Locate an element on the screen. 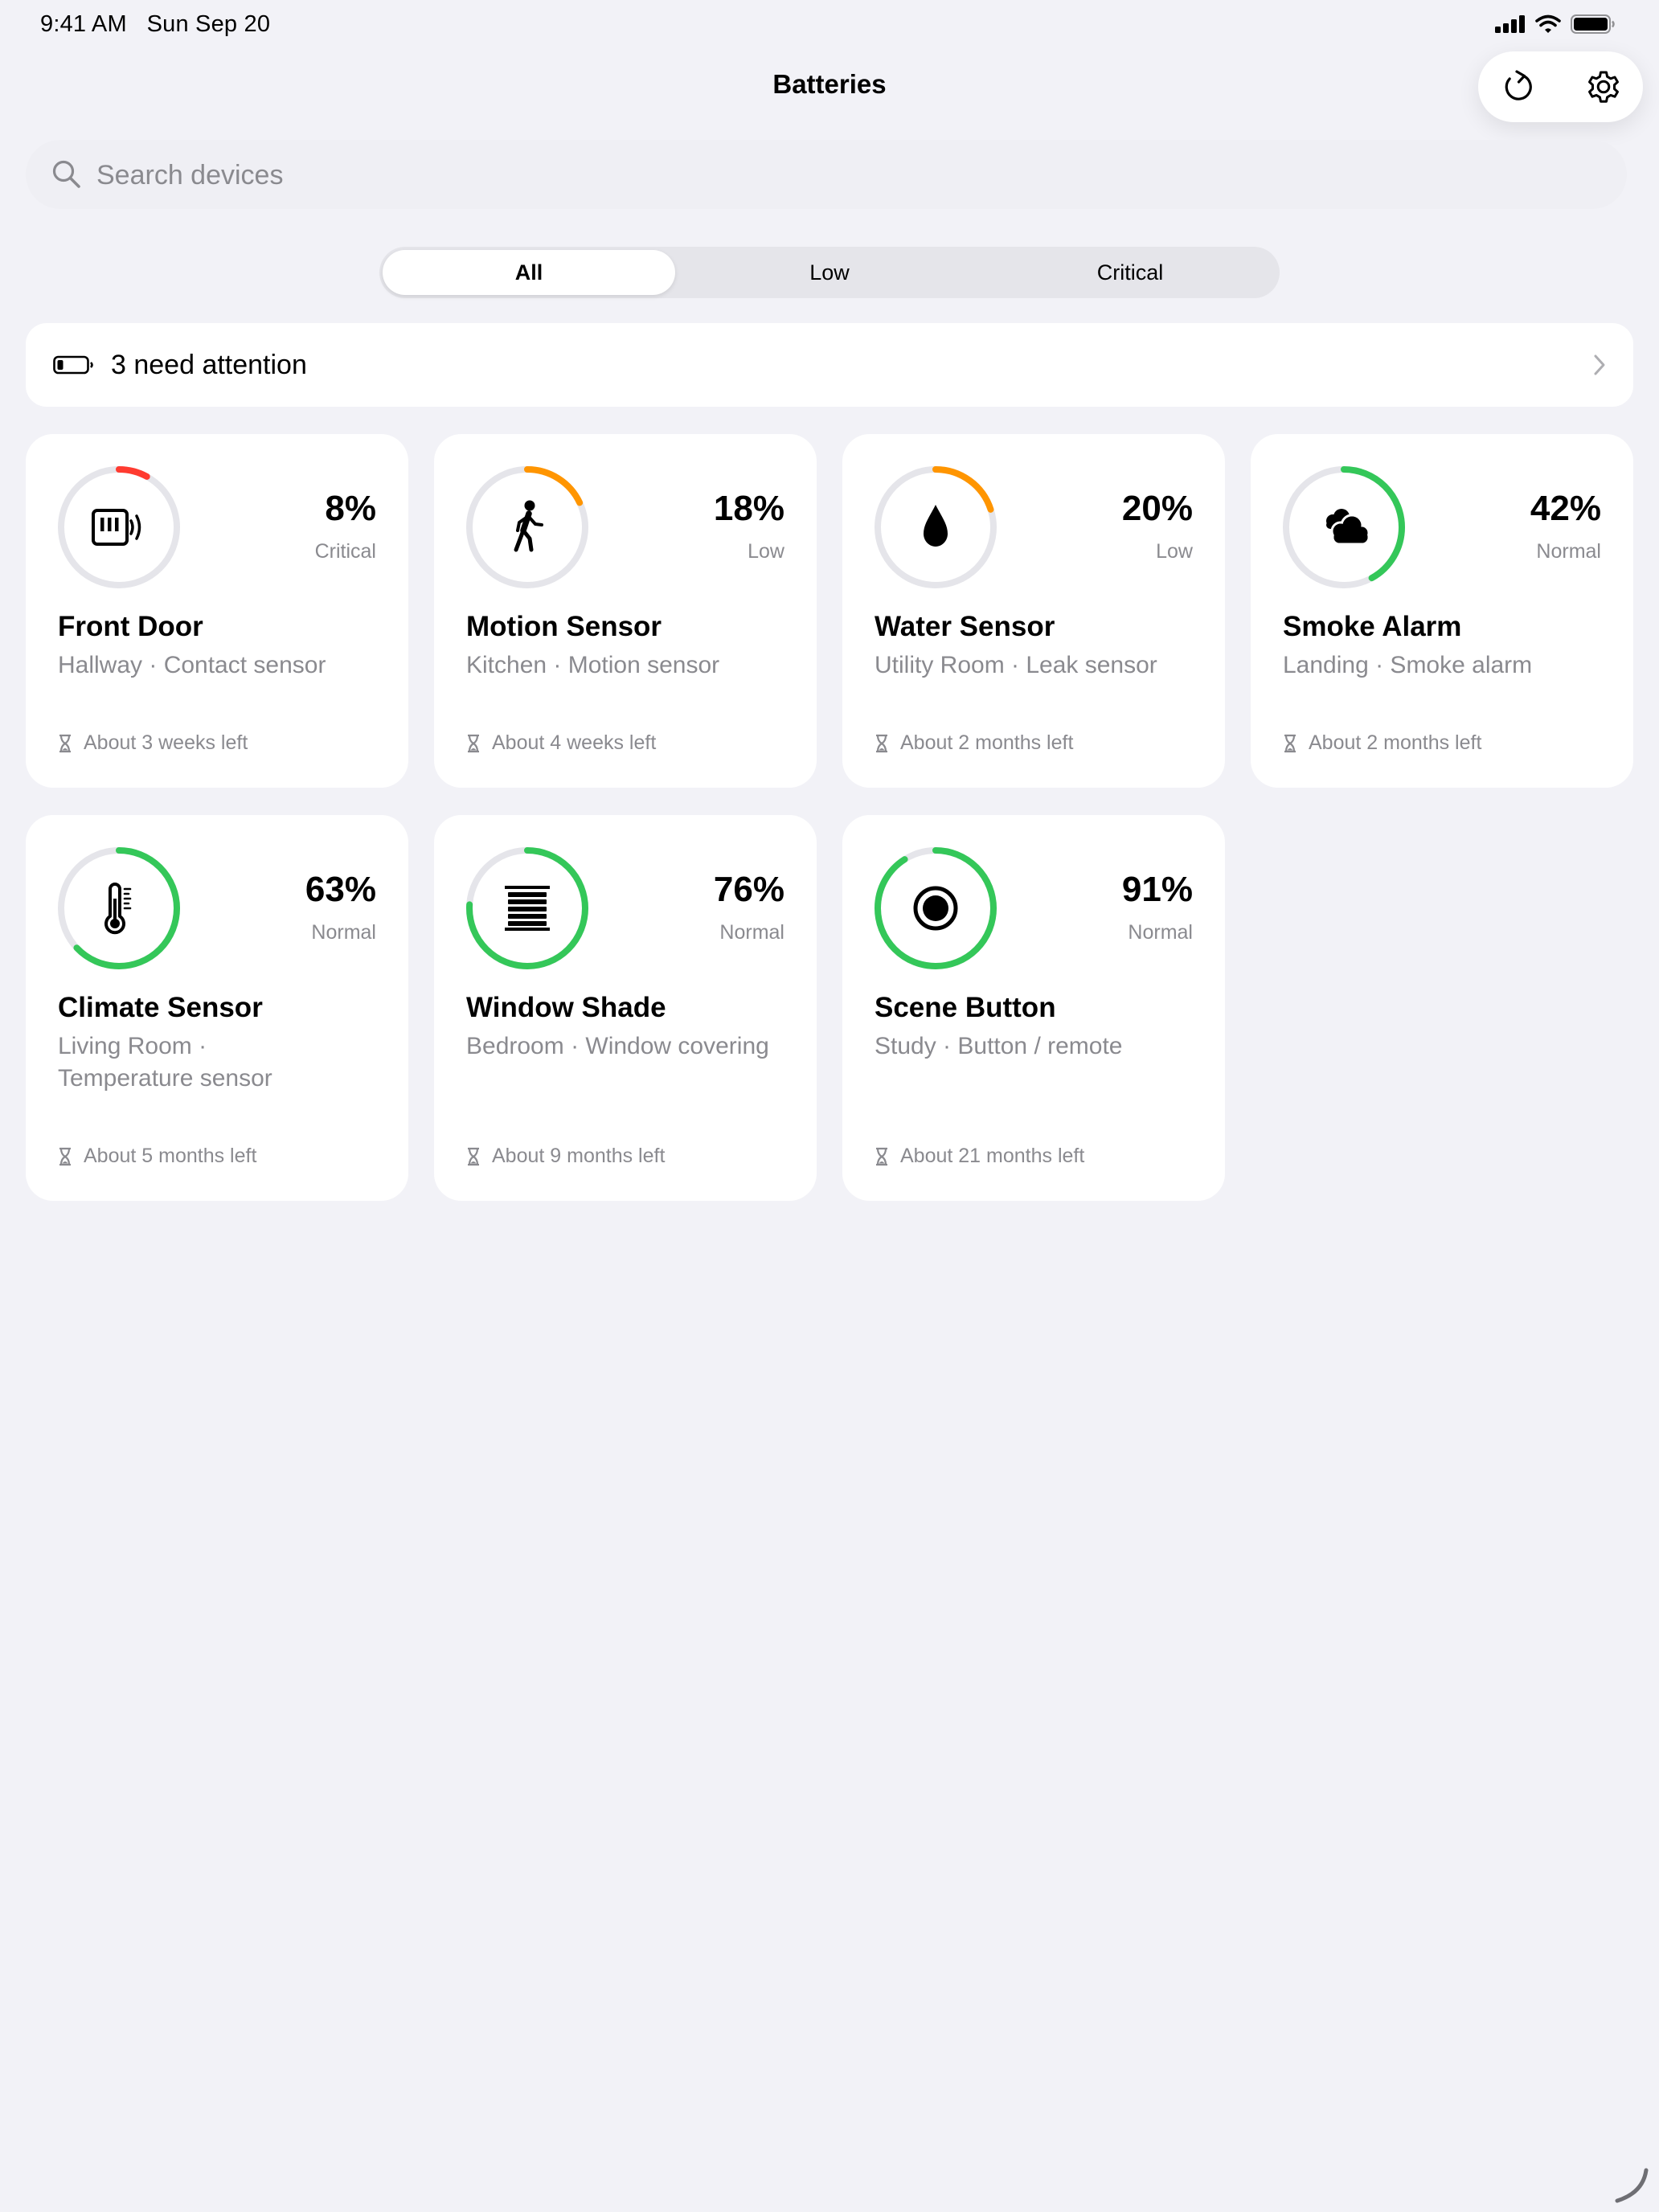 Image resolution: width=1659 pixels, height=2212 pixels. device-subtitle: Kitchen · Motion sensor is located at coordinates (593, 665).